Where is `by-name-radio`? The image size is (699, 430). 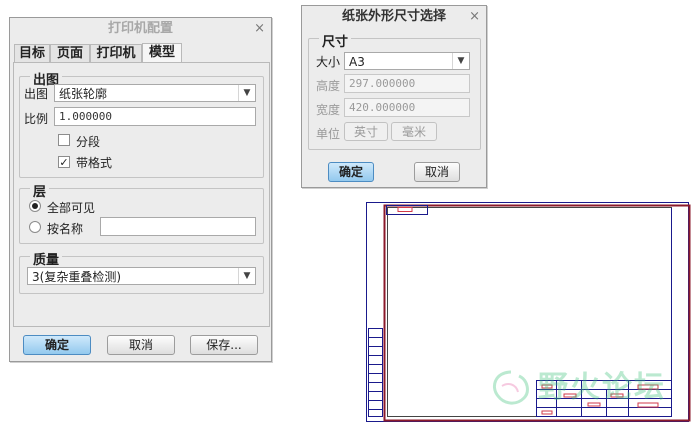
by-name-radio is located at coordinates (35, 227).